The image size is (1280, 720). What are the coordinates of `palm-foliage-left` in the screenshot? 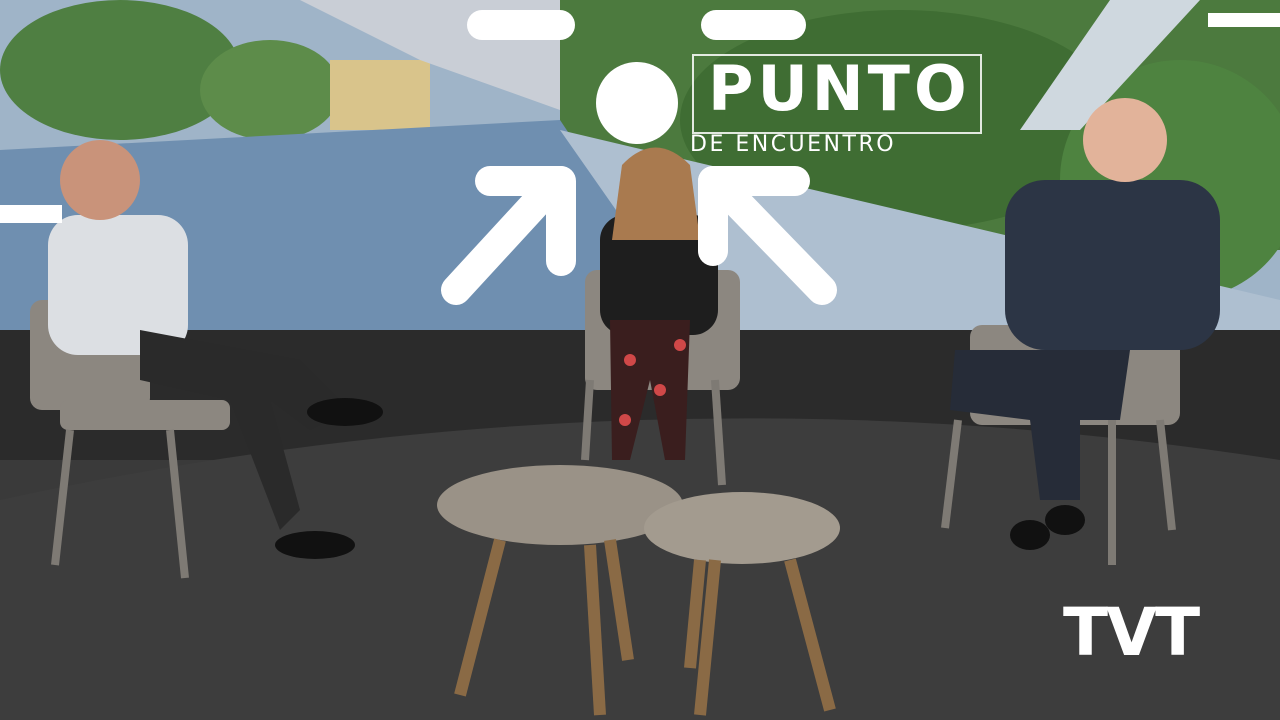 It's located at (120, 70).